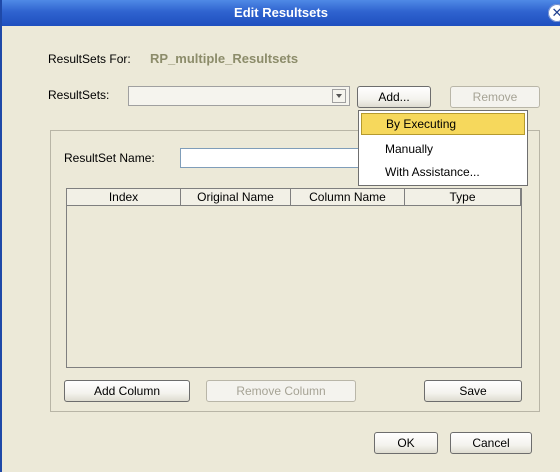  Describe the element at coordinates (339, 96) in the screenshot. I see `chevron-down-icon` at that location.